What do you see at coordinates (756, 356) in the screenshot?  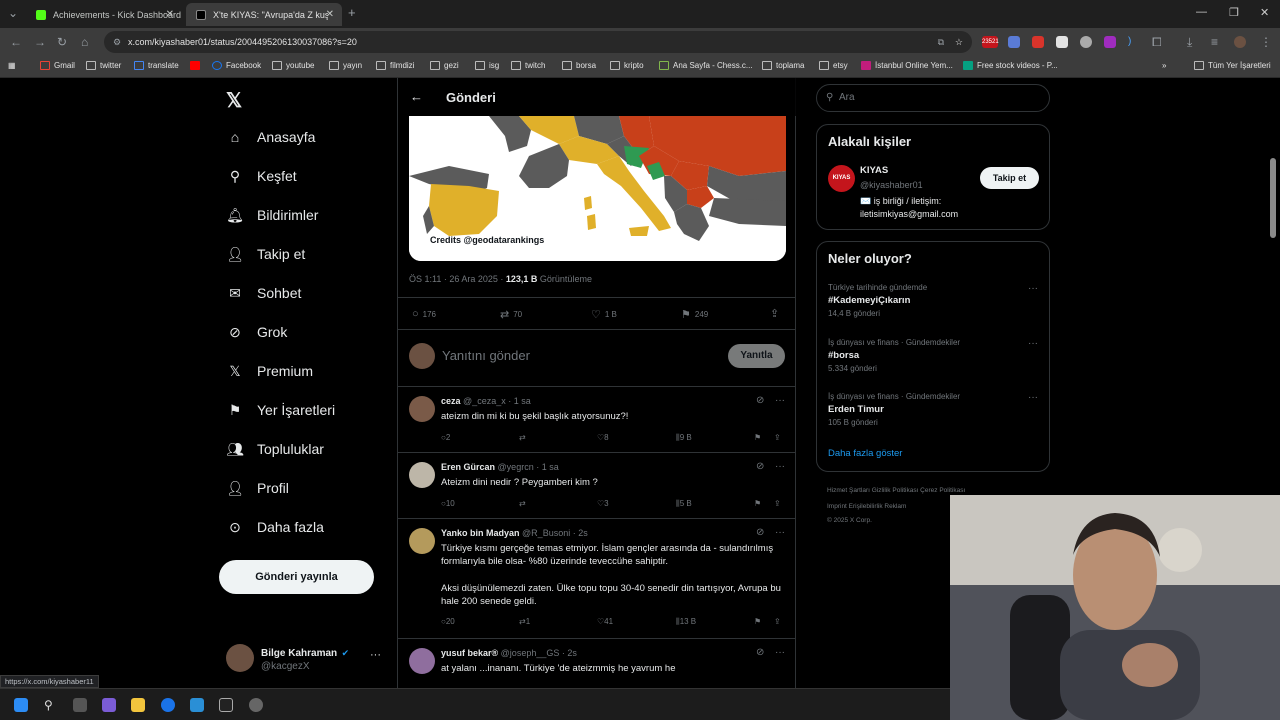 I see `reply-button: Yanıtla` at bounding box center [756, 356].